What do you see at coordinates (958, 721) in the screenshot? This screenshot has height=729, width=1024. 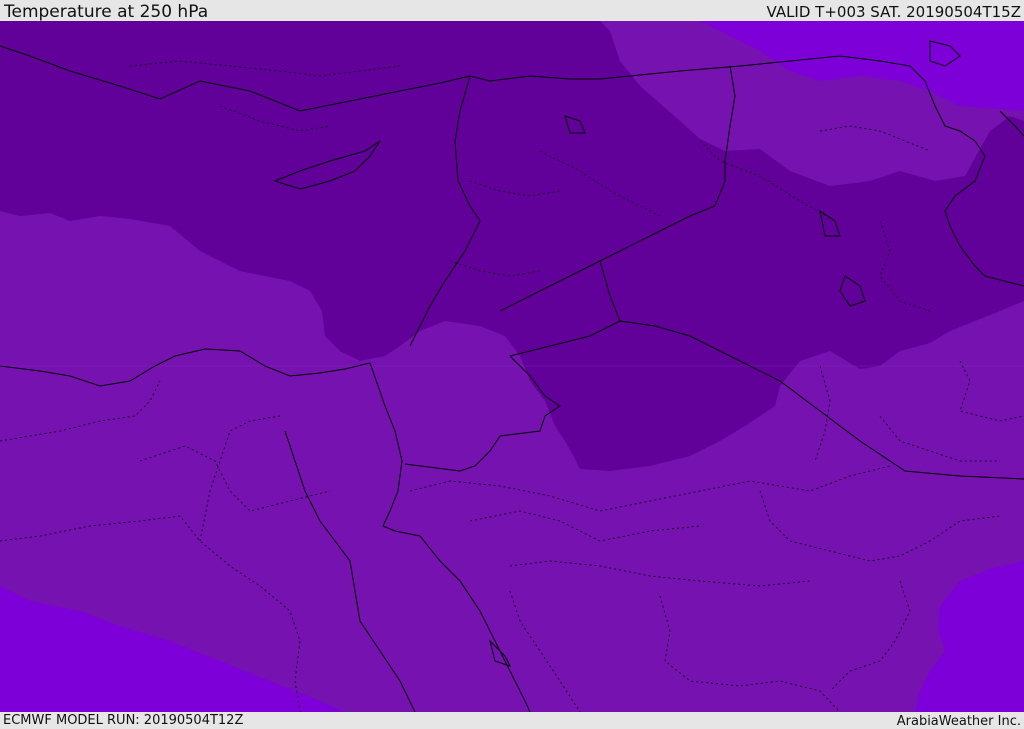 I see `credit-label: ArabiaWeather Inc.` at bounding box center [958, 721].